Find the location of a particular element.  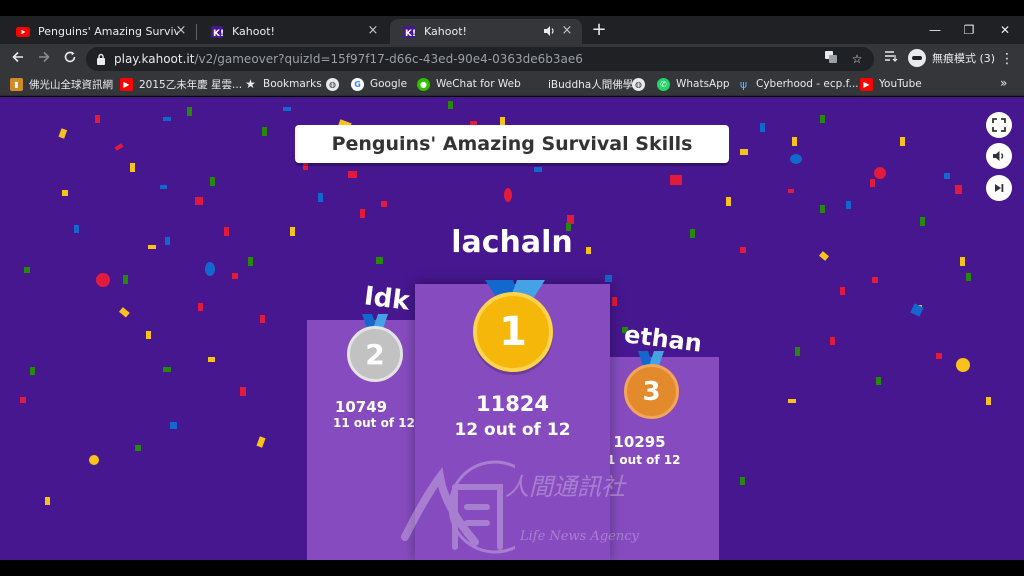

url-host: play.kahoot.it is located at coordinates (154, 59).